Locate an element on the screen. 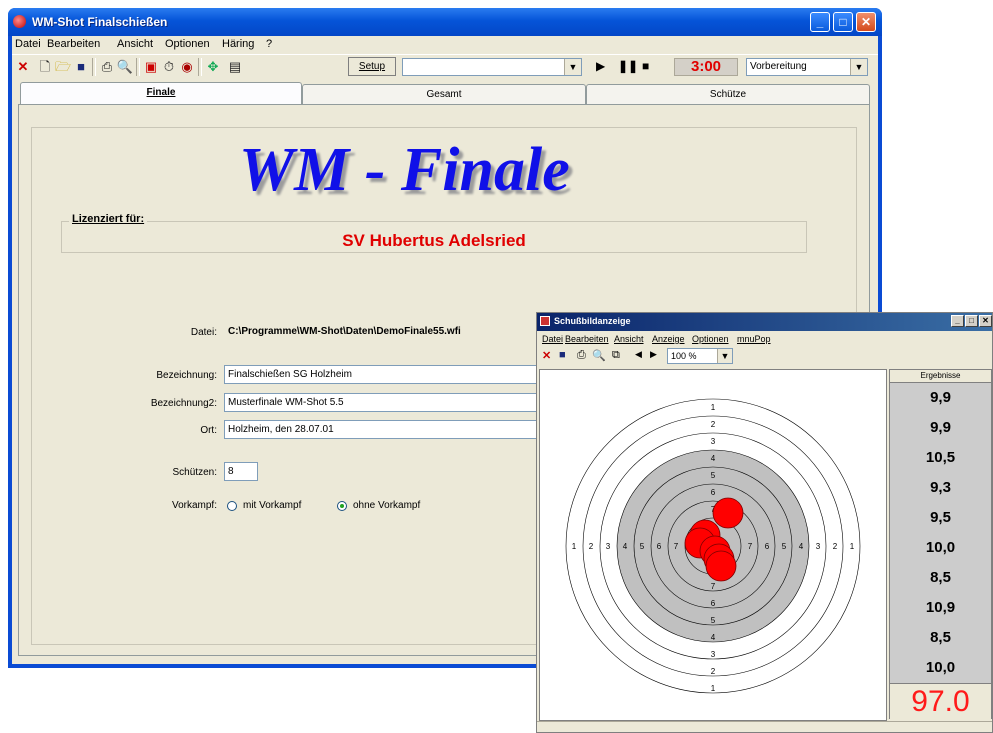  ort-label: Ort: is located at coordinates (208, 430).